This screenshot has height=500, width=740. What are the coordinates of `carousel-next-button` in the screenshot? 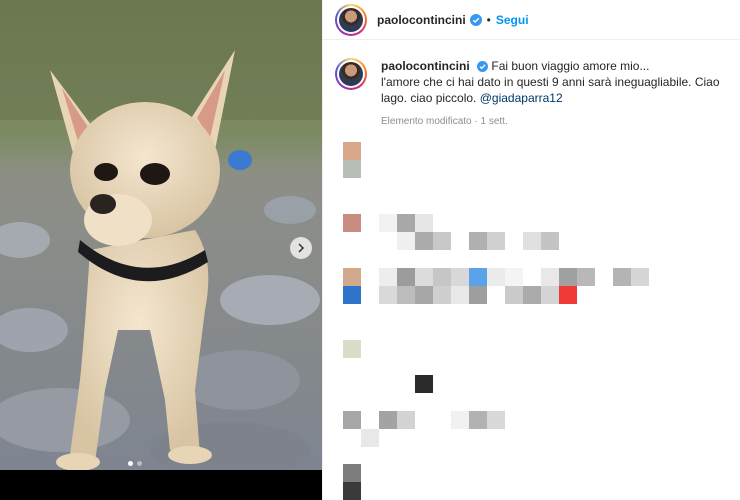 It's located at (301, 248).